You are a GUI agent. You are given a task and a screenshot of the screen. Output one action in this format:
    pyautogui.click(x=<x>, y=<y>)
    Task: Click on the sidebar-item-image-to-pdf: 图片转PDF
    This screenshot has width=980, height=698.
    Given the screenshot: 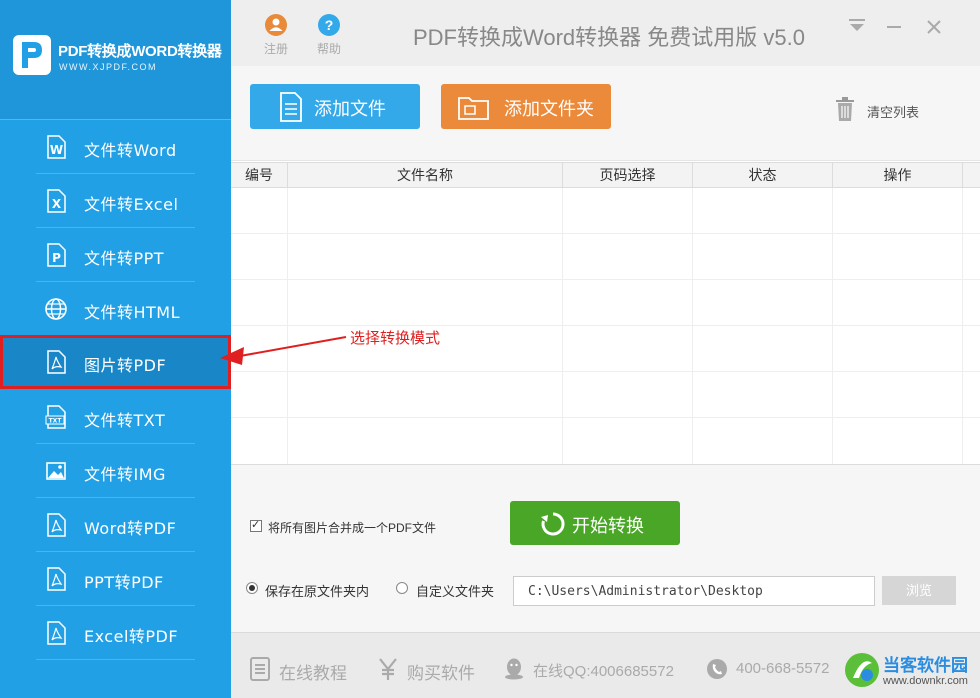 What is the action you would take?
    pyautogui.click(x=115, y=362)
    